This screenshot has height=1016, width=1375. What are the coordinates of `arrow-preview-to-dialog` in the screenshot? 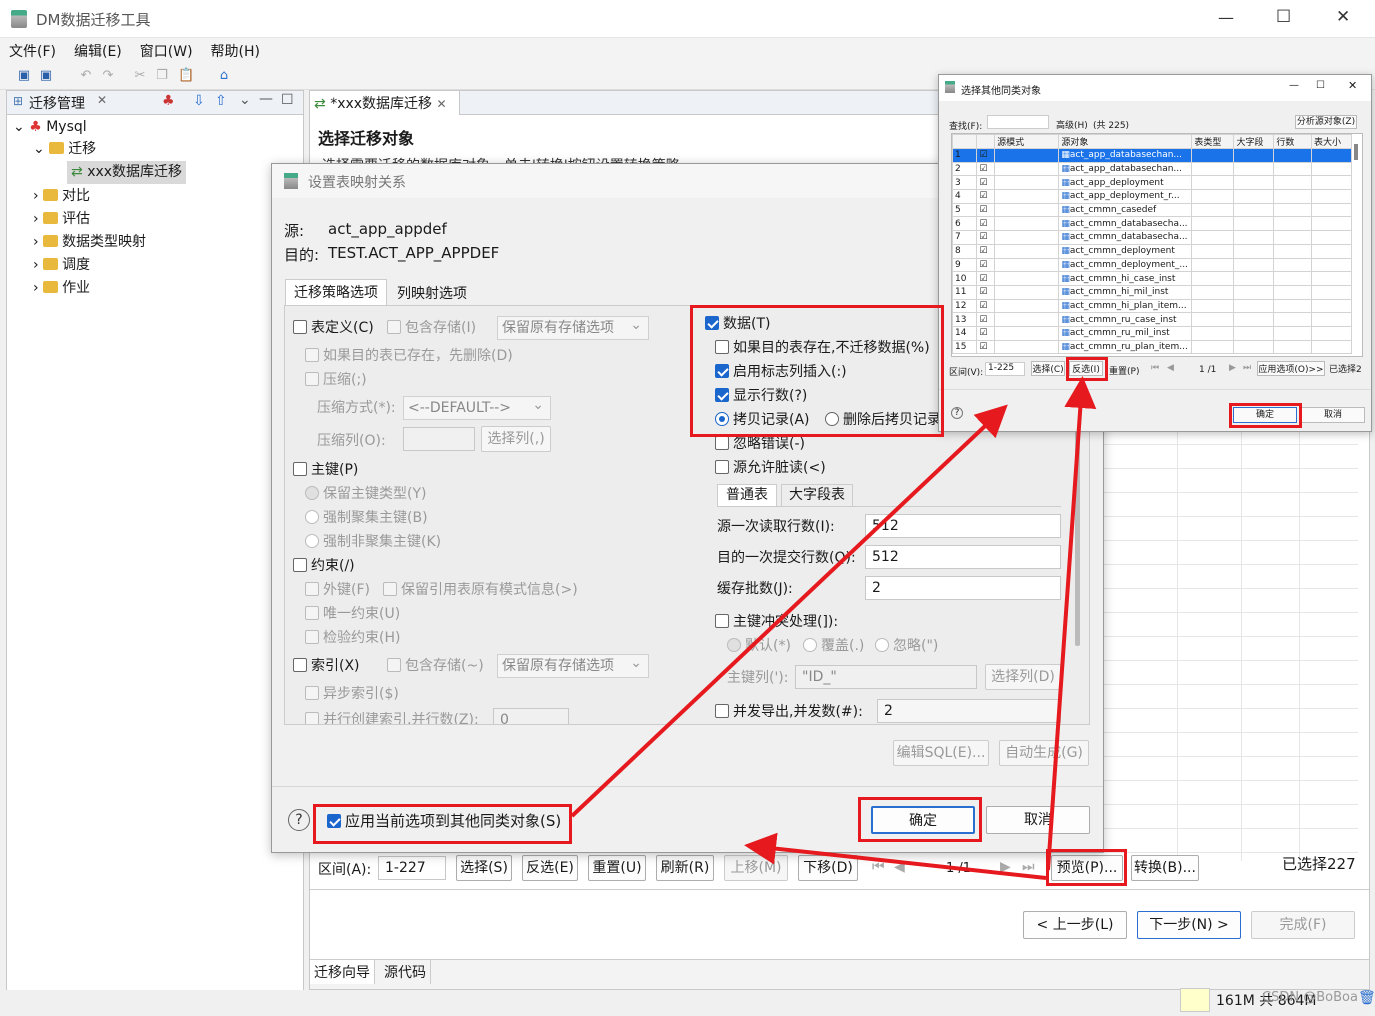 It's located at (895, 856).